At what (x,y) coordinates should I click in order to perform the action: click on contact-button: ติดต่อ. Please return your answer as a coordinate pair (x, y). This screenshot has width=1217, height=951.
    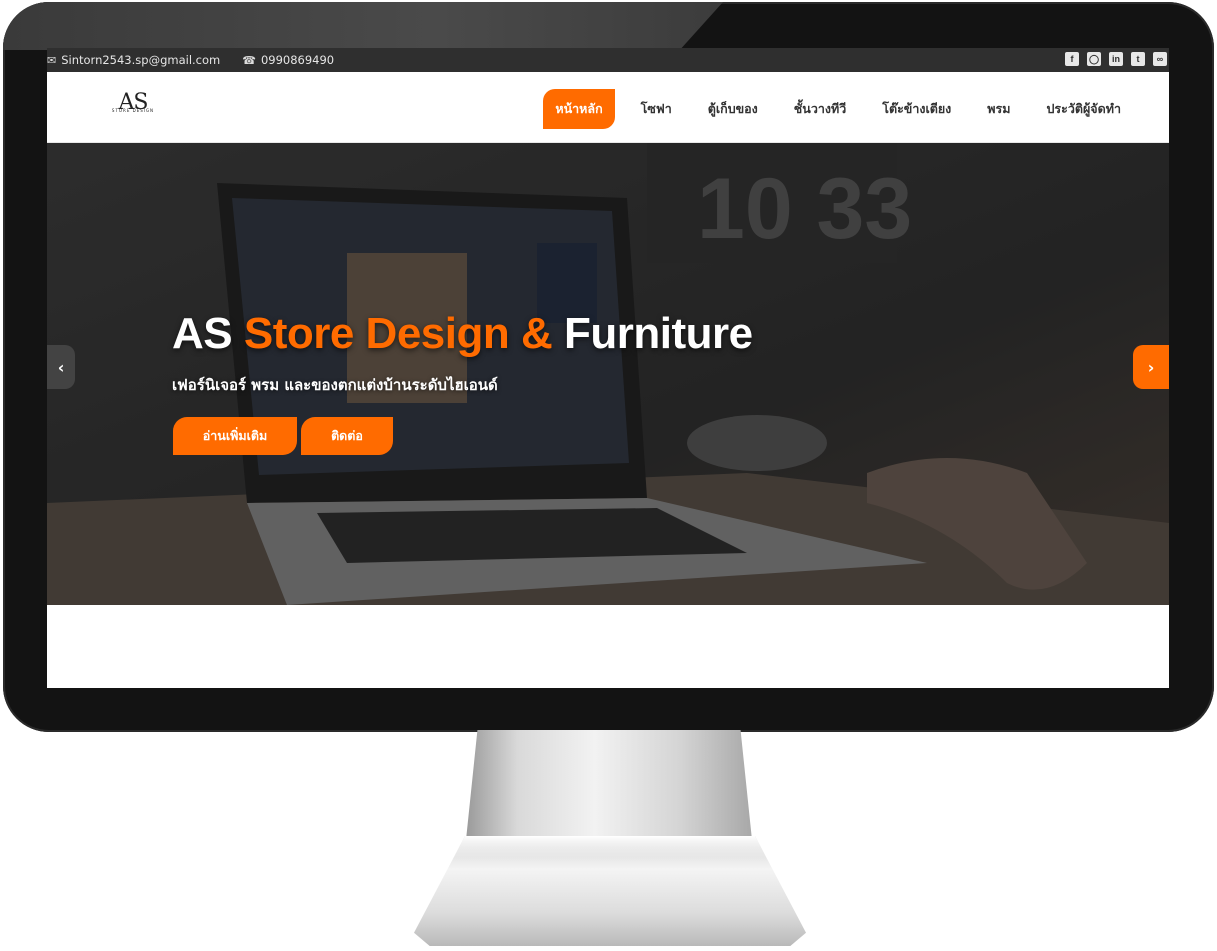
    Looking at the image, I should click on (347, 436).